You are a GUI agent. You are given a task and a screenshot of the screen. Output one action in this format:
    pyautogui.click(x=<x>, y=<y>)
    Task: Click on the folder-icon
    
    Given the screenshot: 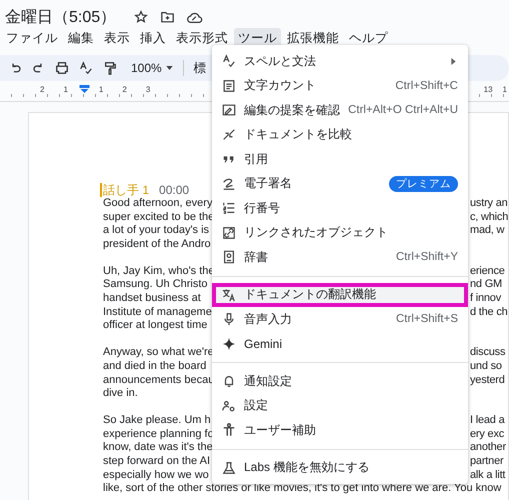 What is the action you would take?
    pyautogui.click(x=168, y=17)
    